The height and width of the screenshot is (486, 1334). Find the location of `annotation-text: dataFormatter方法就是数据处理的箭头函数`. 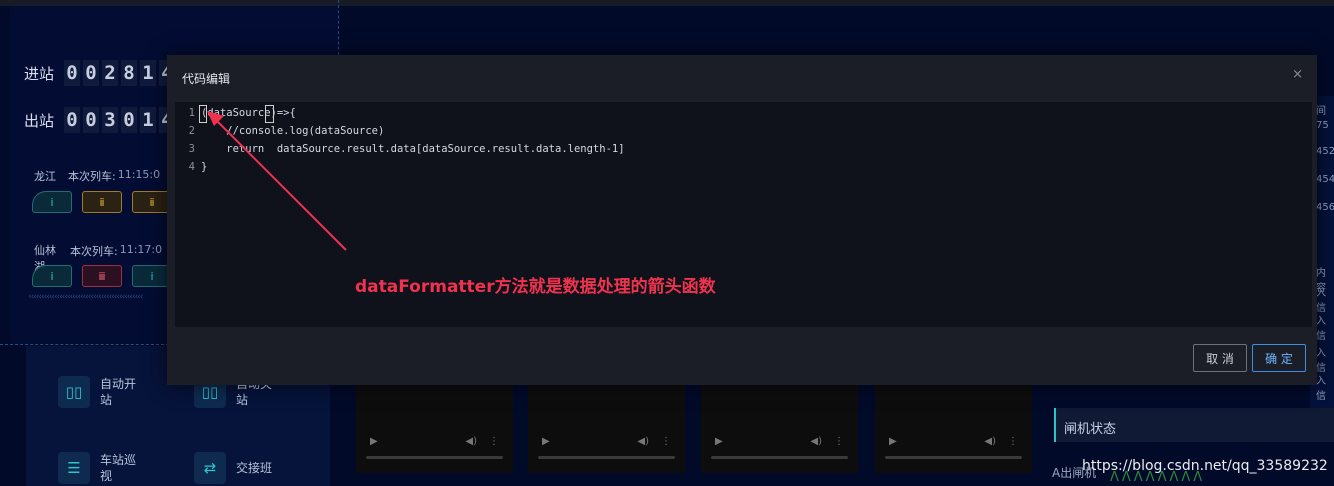

annotation-text: dataFormatter方法就是数据处理的箭头函数 is located at coordinates (535, 287).